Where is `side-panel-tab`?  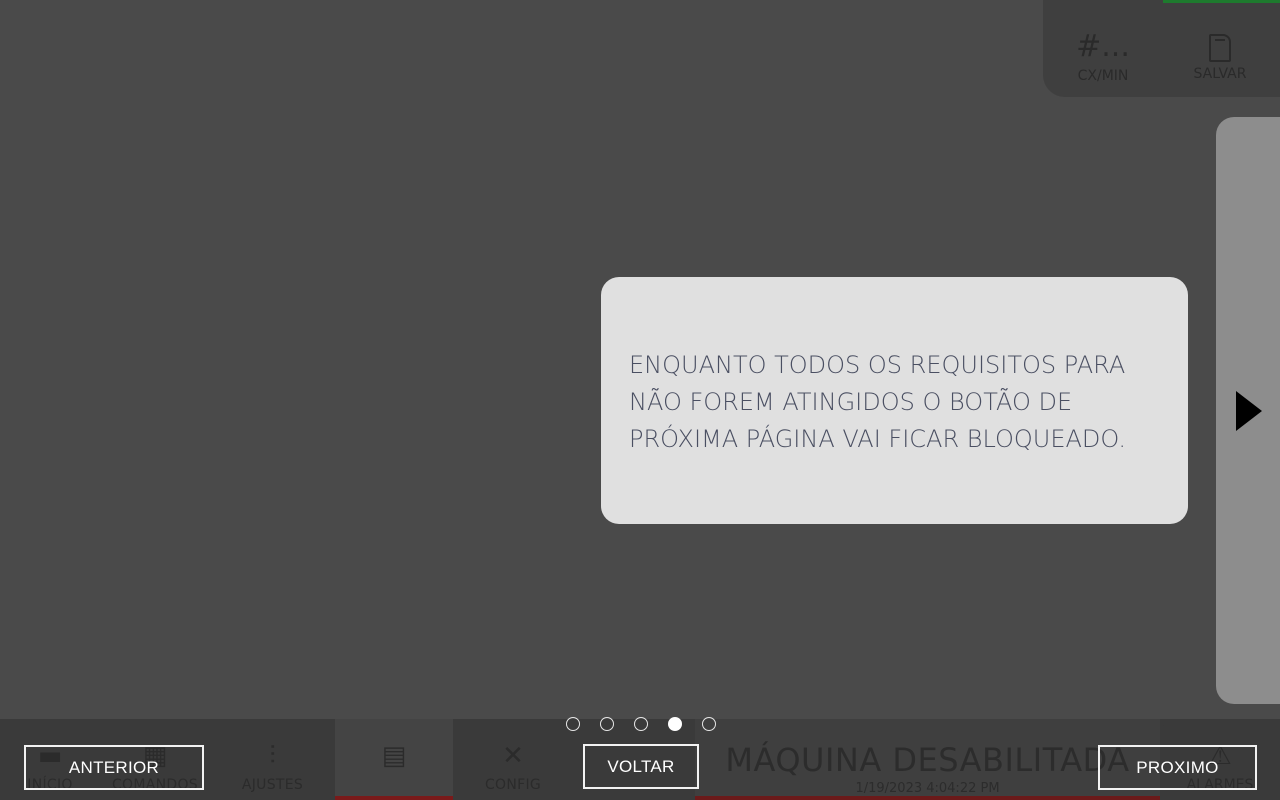 side-panel-tab is located at coordinates (1248, 410).